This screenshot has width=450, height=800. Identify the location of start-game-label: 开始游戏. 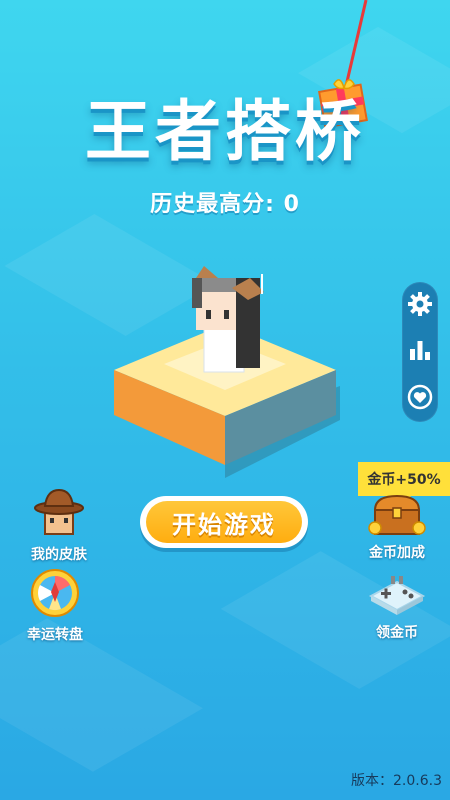
(224, 522).